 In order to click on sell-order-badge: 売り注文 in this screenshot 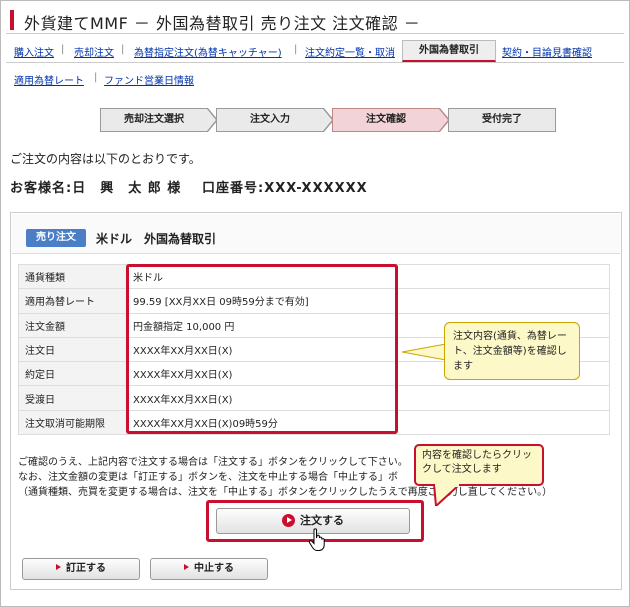, I will do `click(56, 238)`.